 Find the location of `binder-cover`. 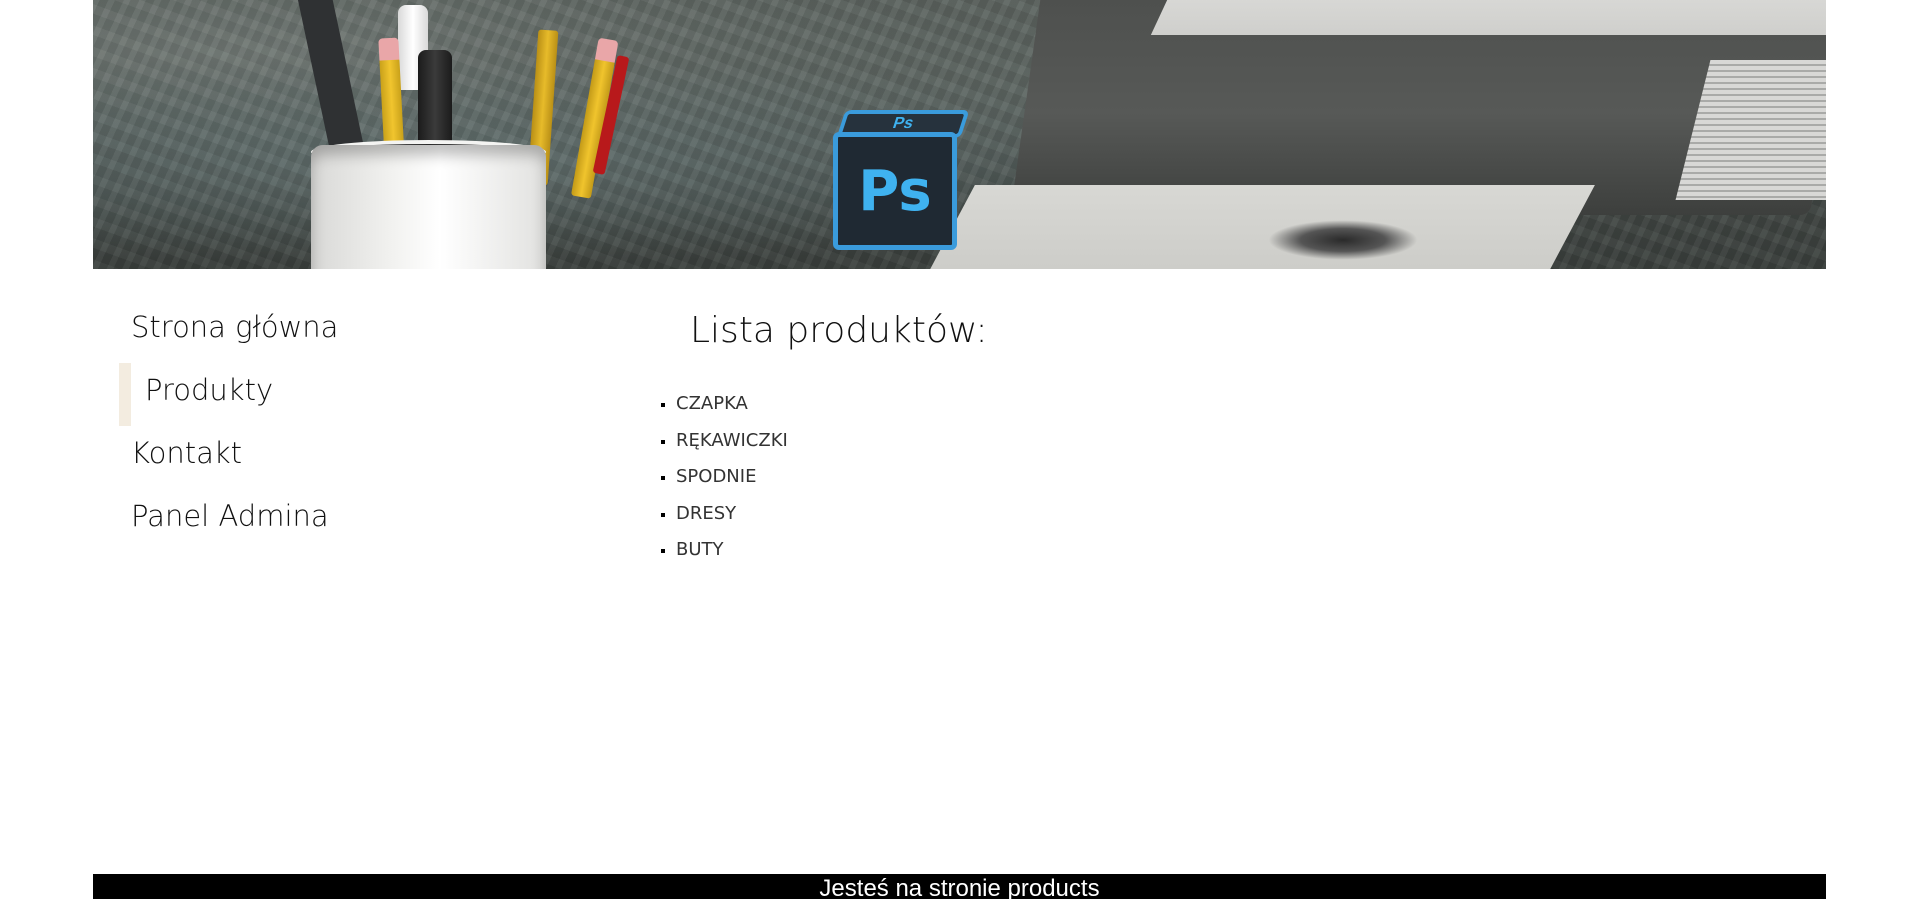

binder-cover is located at coordinates (1488, 17).